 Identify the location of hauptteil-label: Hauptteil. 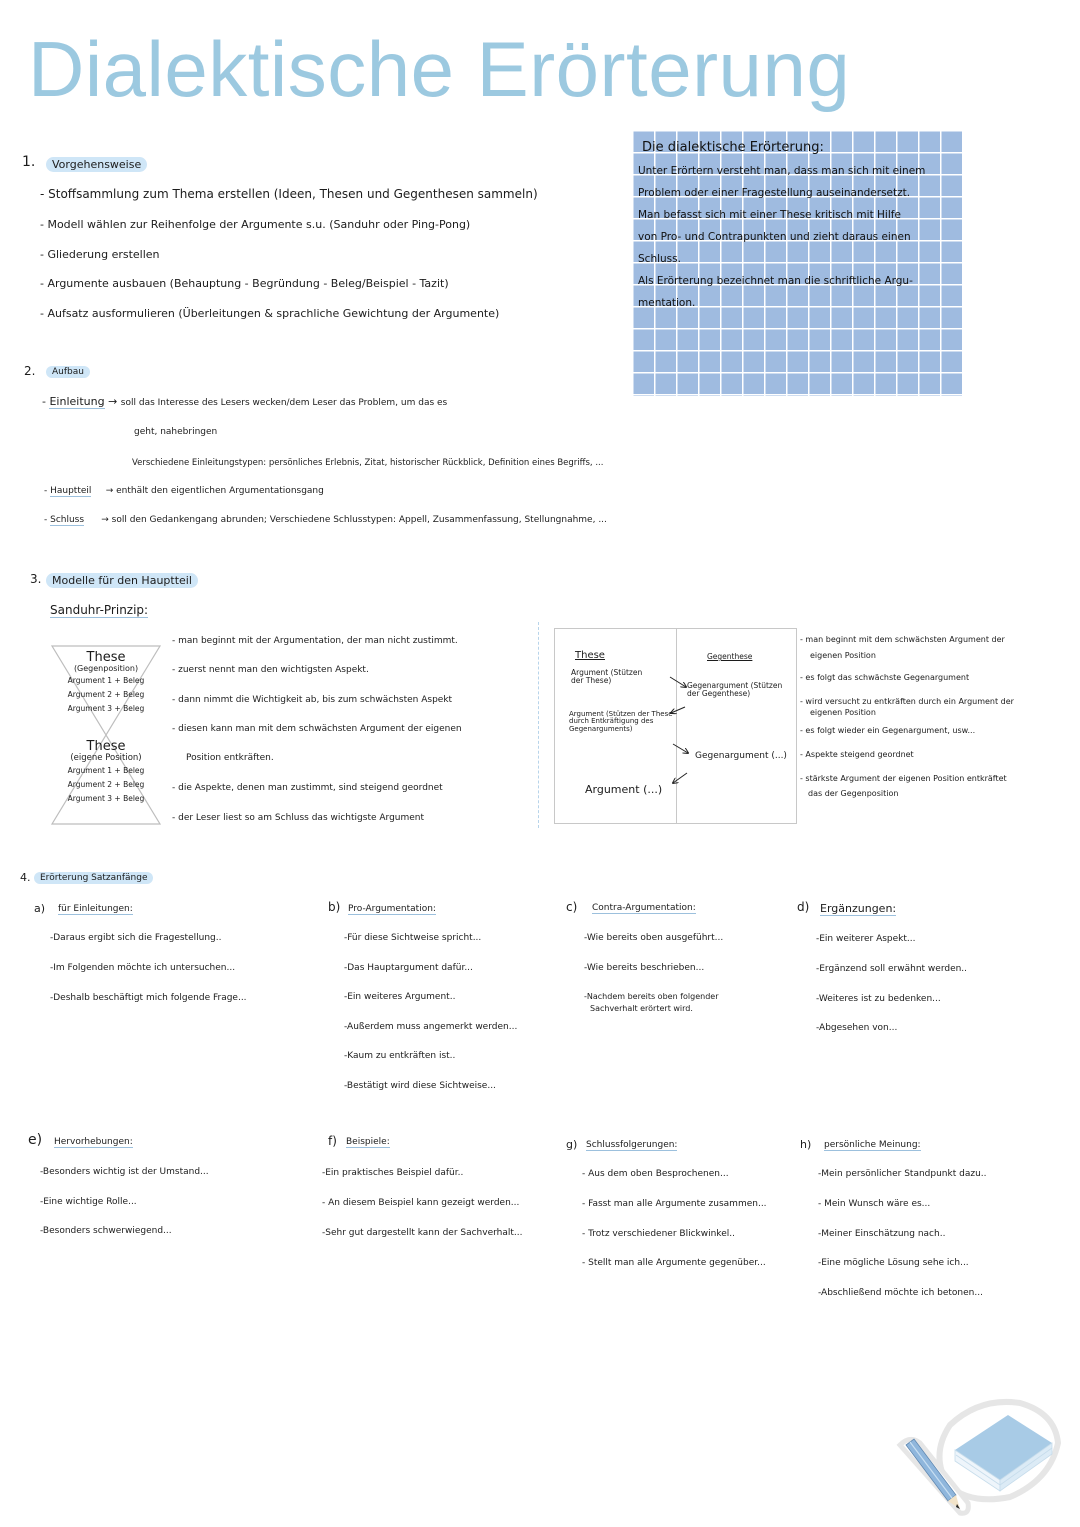
(71, 491).